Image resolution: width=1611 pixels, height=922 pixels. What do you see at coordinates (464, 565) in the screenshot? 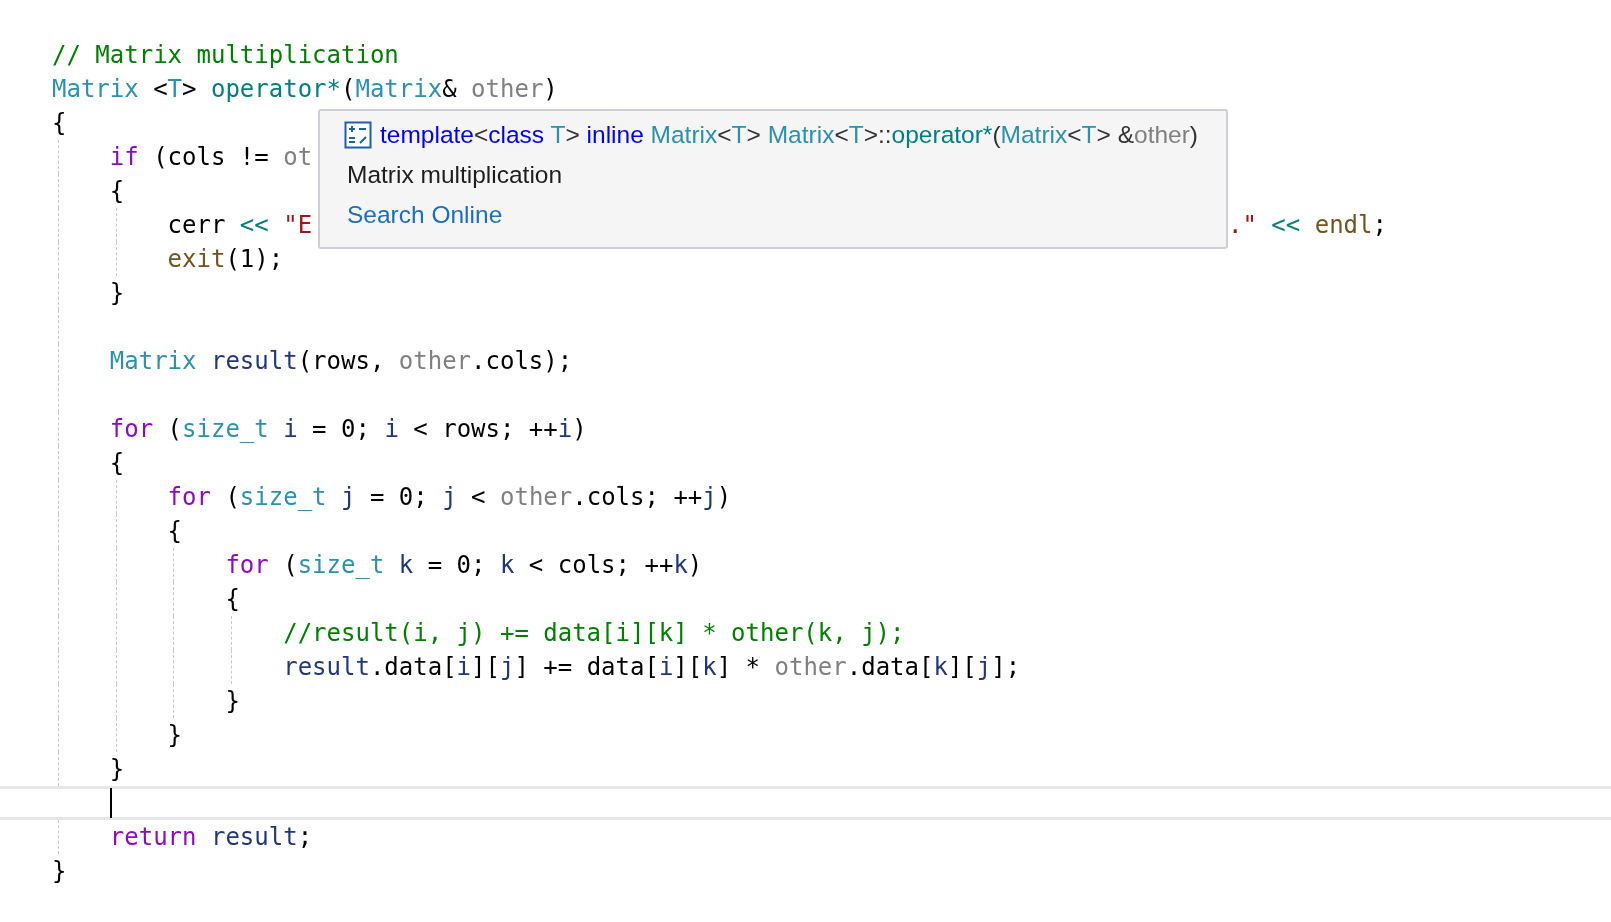
I see `code-line: for (size_t k = 0; k < cols; ++k)` at bounding box center [464, 565].